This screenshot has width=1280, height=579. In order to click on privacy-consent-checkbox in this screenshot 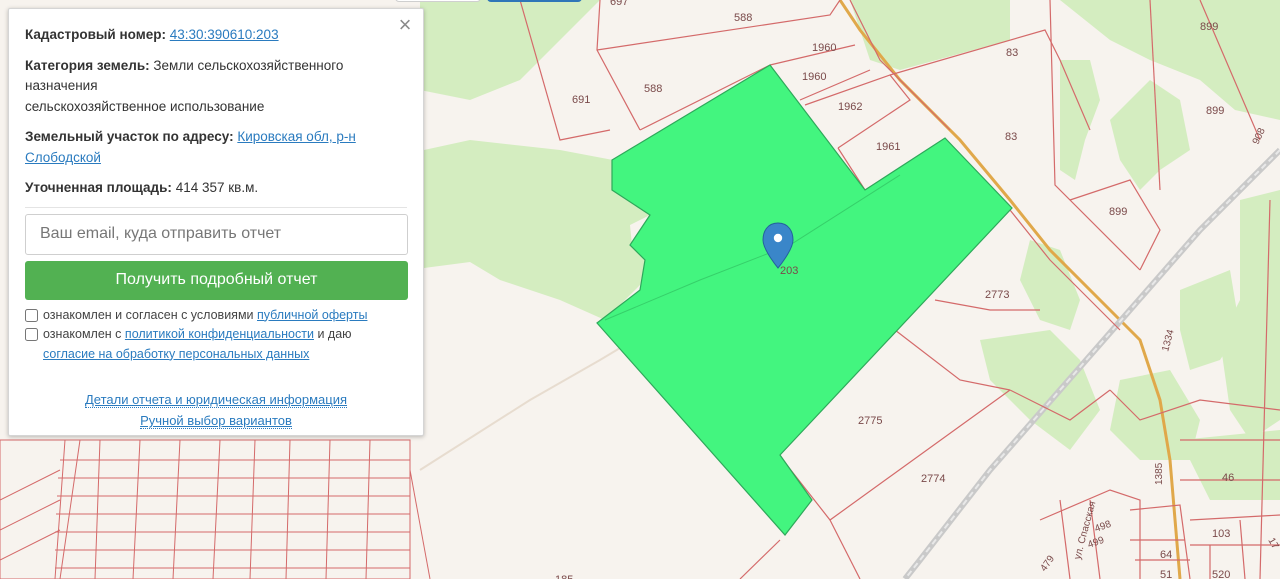, I will do `click(31, 334)`.